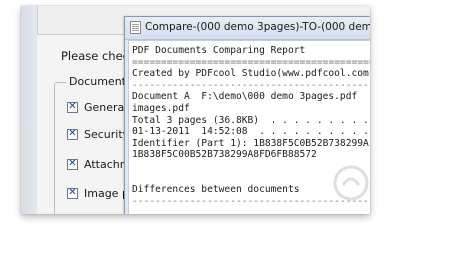 The width and height of the screenshot is (449, 271). I want to click on report-line: images.pdf, so click(161, 108).